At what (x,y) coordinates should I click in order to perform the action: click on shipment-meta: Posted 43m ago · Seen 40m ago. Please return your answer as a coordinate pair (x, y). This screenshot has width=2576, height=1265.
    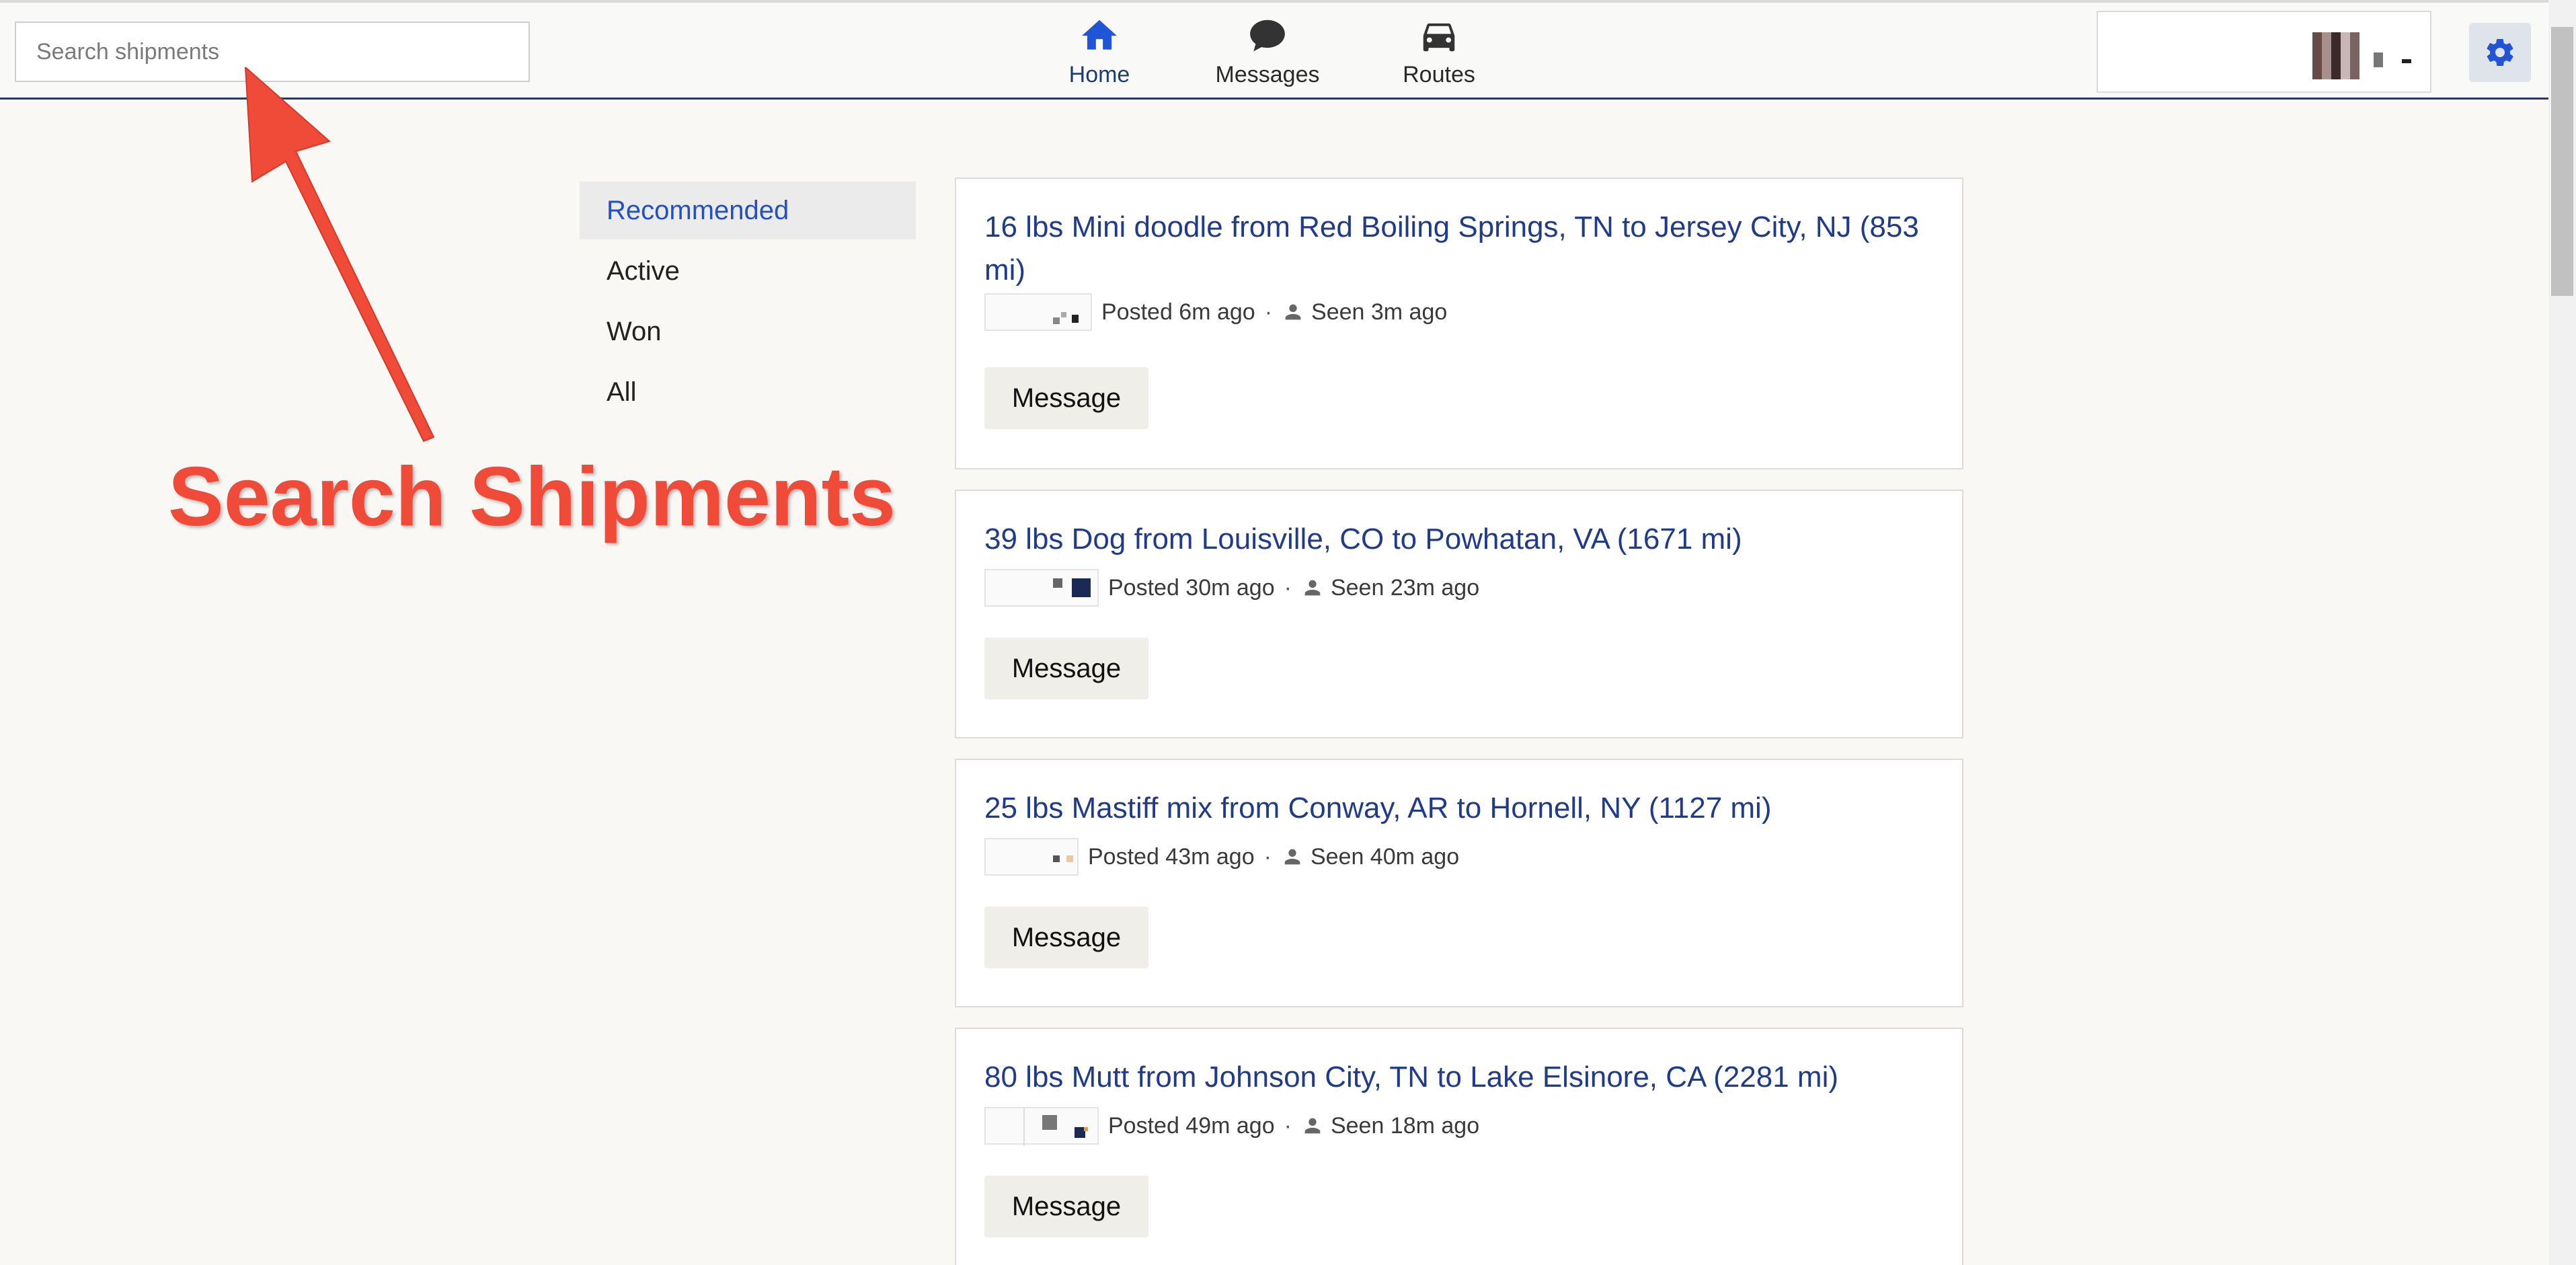
    Looking at the image, I should click on (1222, 857).